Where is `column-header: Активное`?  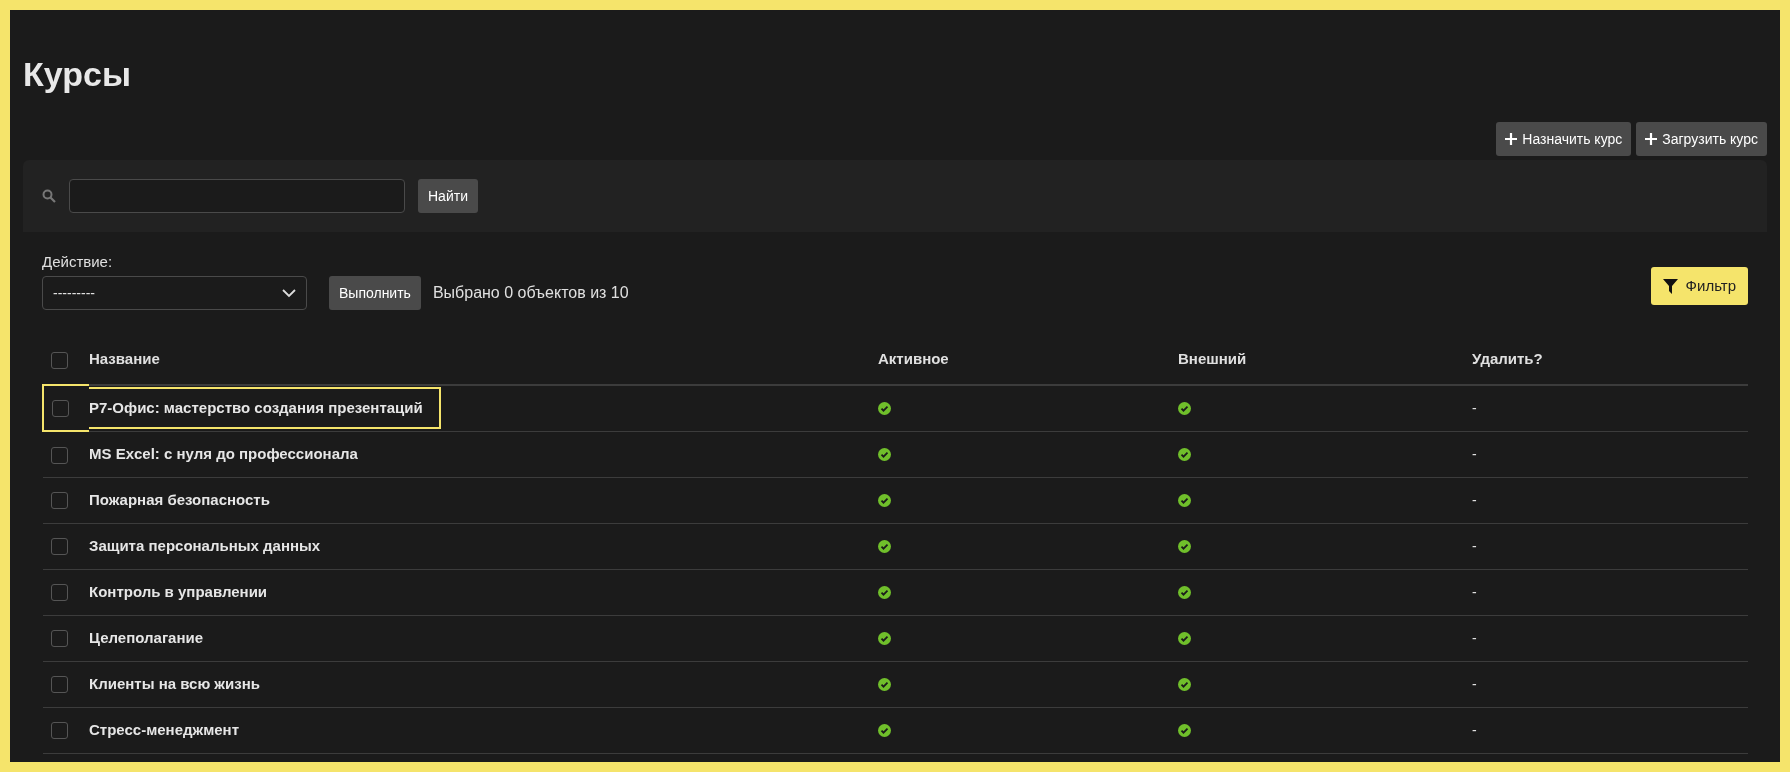
column-header: Активное is located at coordinates (913, 359).